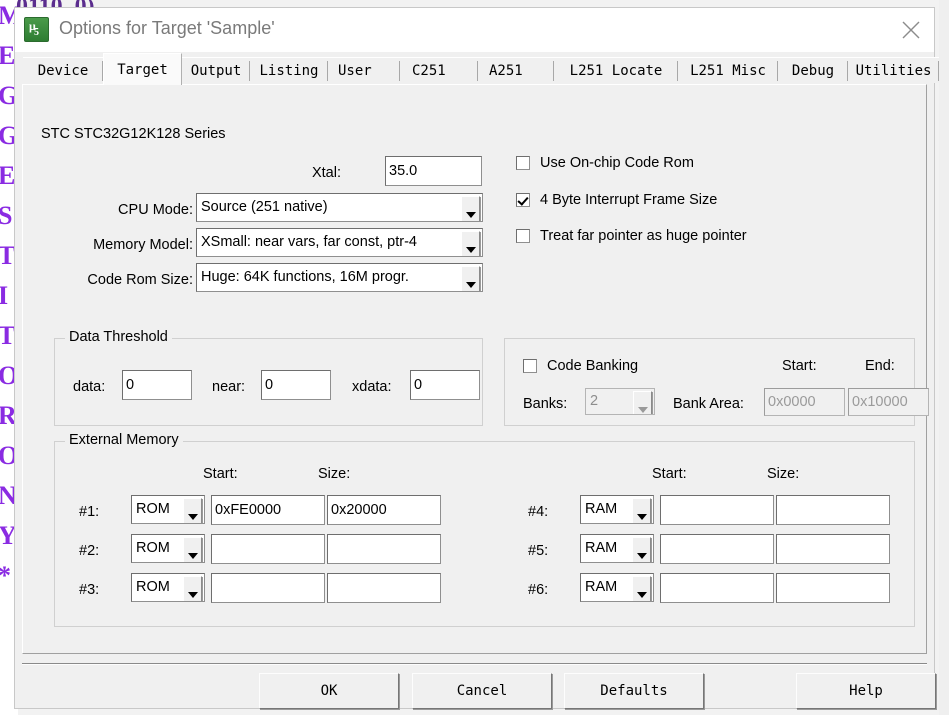  What do you see at coordinates (669, 474) in the screenshot?
I see `external-memory-start-label-right: Start:` at bounding box center [669, 474].